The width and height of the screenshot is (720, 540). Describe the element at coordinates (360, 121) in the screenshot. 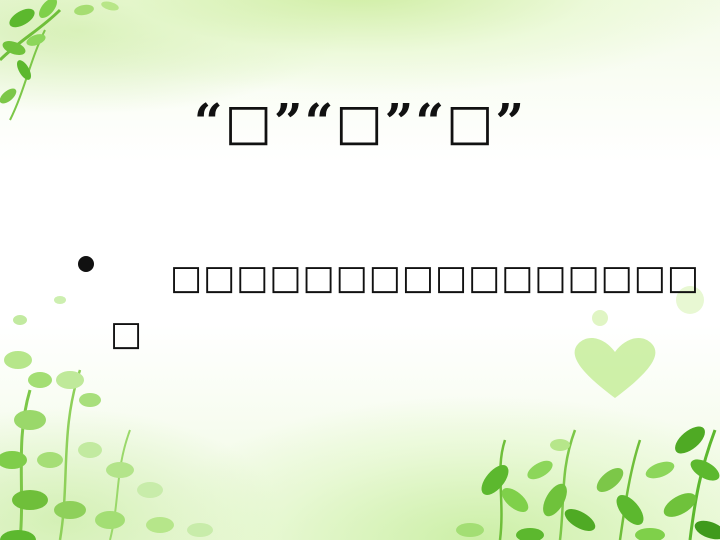

I see `slide-title: “□”“□”“□”` at that location.